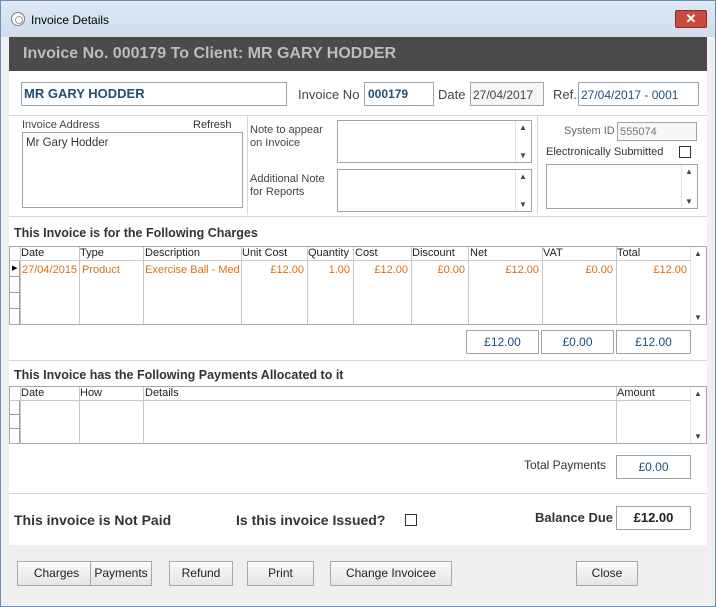 This screenshot has width=716, height=607. What do you see at coordinates (638, 94) in the screenshot?
I see `ref-field: 27/04/2017 - 0001` at bounding box center [638, 94].